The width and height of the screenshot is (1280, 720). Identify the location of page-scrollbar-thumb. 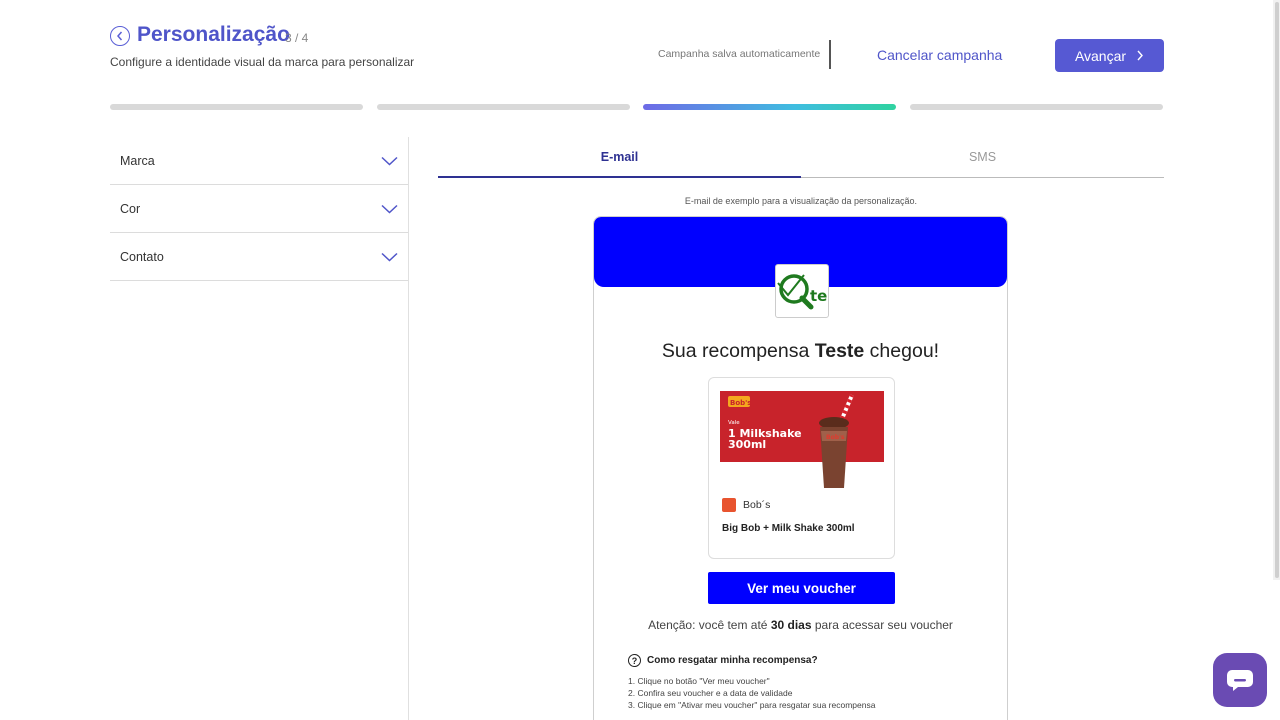
(1277, 290).